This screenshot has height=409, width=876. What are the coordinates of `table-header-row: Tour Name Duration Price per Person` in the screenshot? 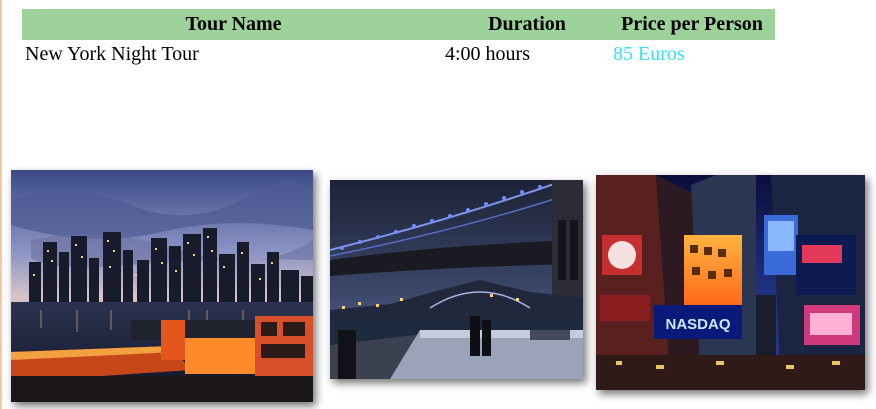 It's located at (398, 24).